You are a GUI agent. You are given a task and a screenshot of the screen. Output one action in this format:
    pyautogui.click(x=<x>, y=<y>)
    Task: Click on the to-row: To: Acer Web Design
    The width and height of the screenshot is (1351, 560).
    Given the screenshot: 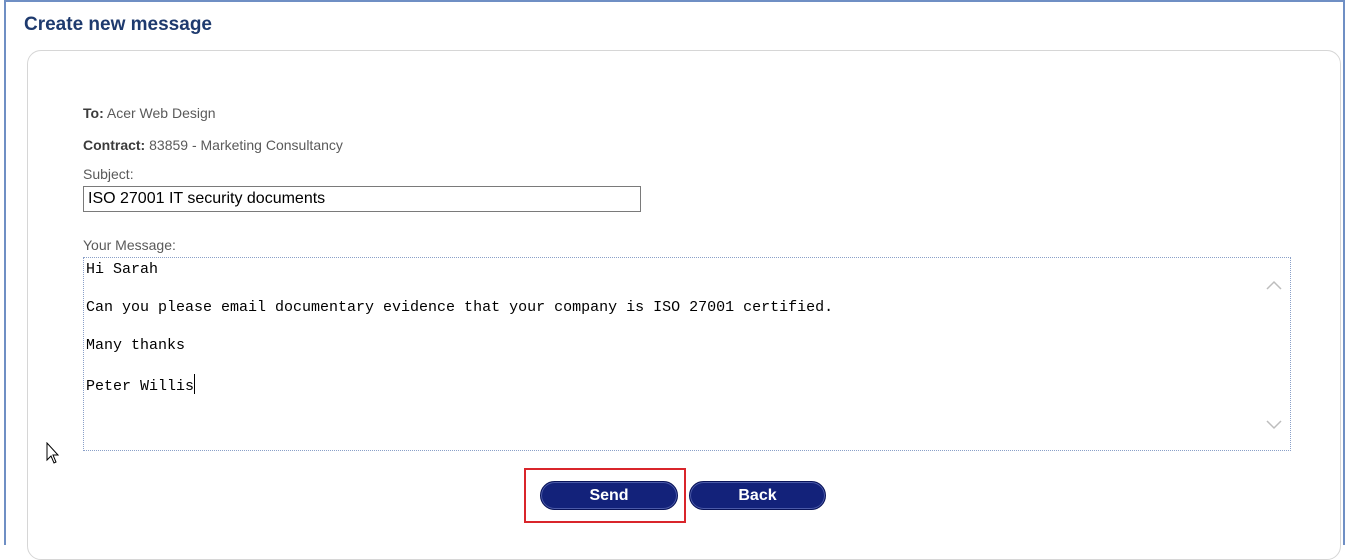 What is the action you would take?
    pyautogui.click(x=149, y=113)
    